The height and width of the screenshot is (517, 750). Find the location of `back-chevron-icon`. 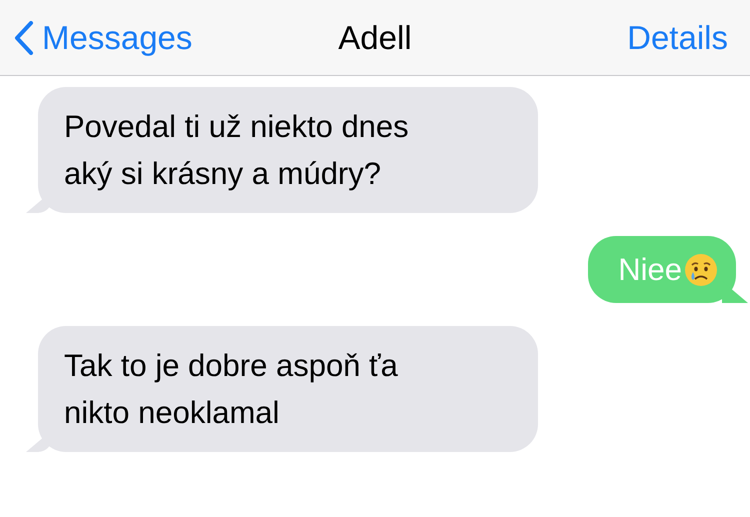

back-chevron-icon is located at coordinates (24, 37).